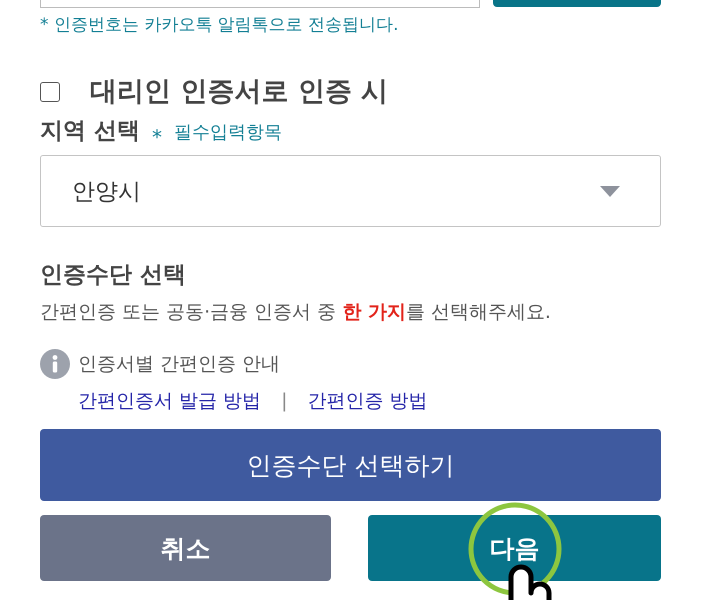 This screenshot has height=604, width=701. I want to click on section-title: 인증수단 선택, so click(113, 275).